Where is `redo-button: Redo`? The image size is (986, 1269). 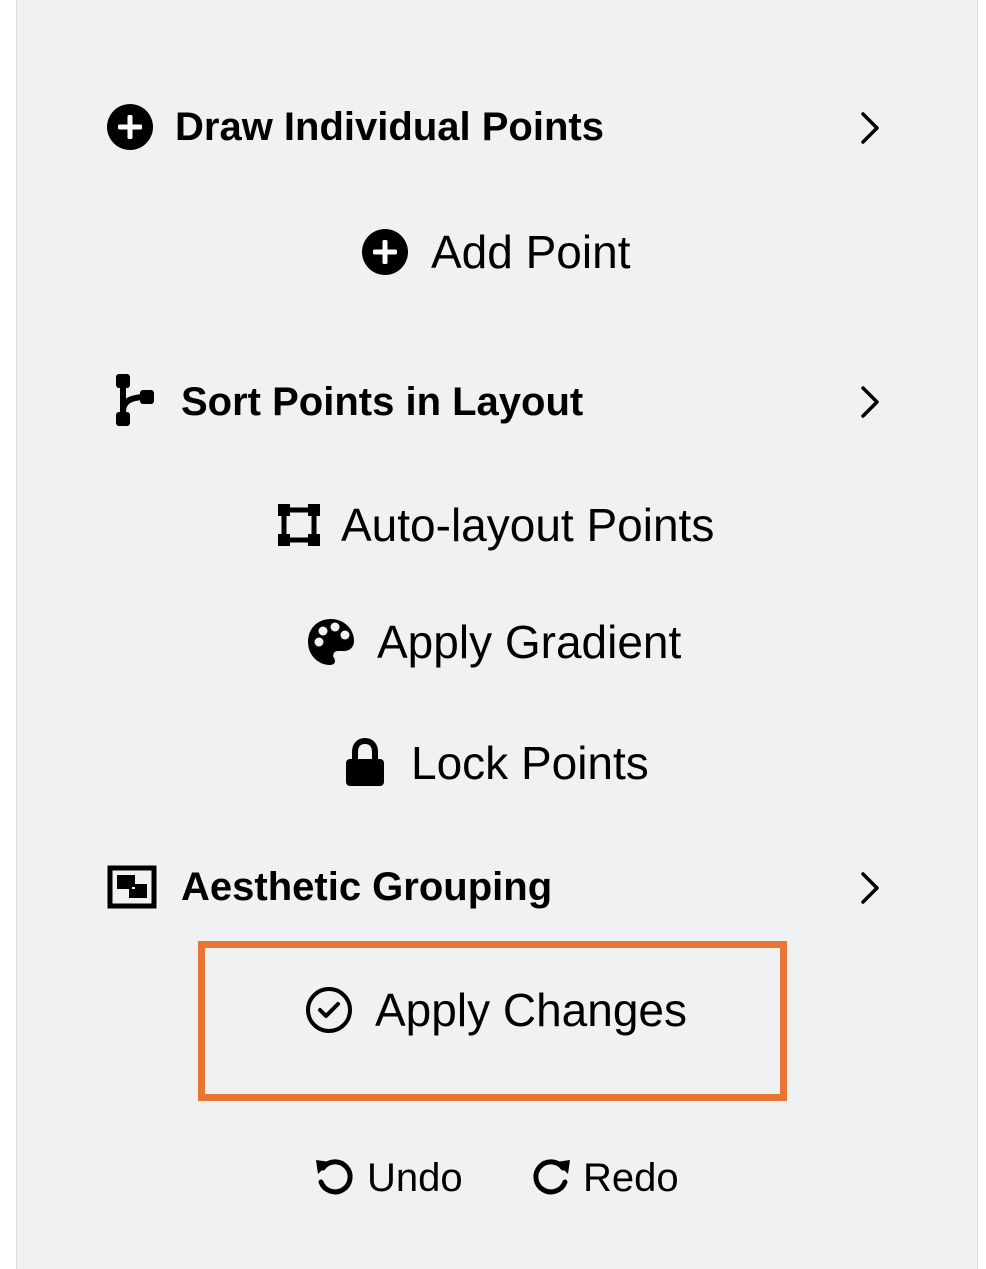
redo-button: Redo is located at coordinates (609, 1178).